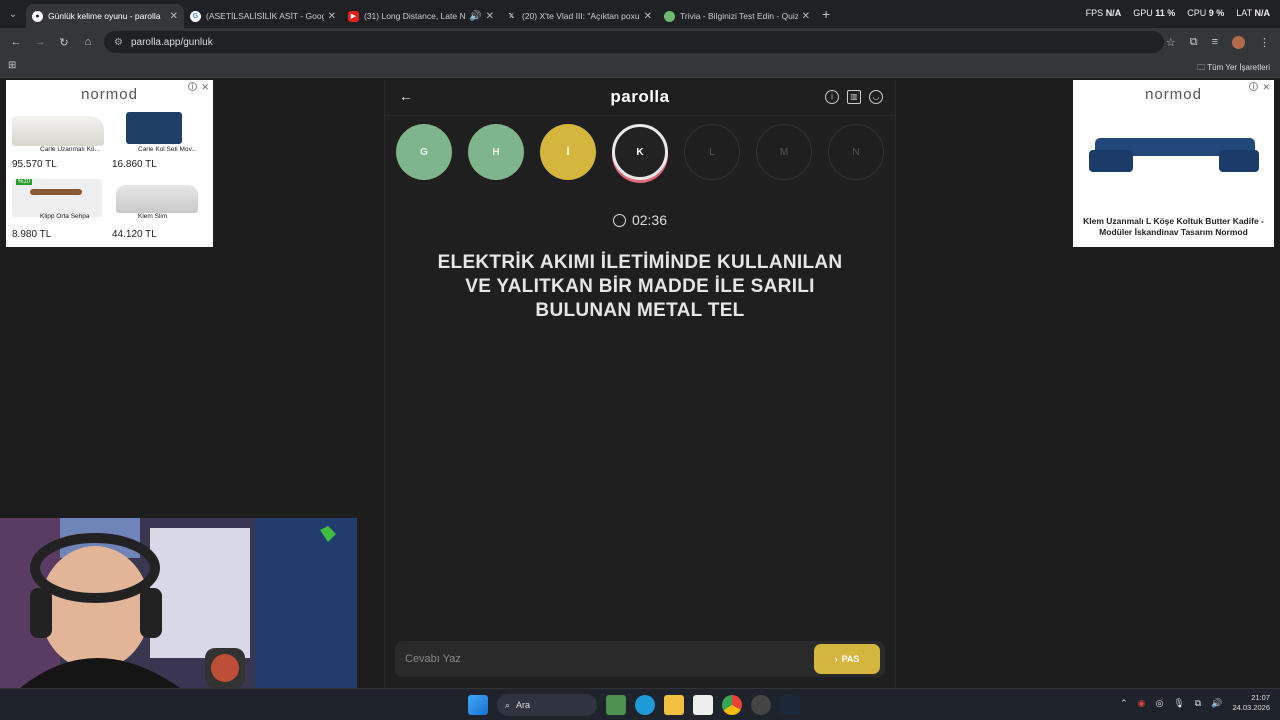 The width and height of the screenshot is (1280, 720). I want to click on tab-search-icon: ⌄, so click(13, 14).